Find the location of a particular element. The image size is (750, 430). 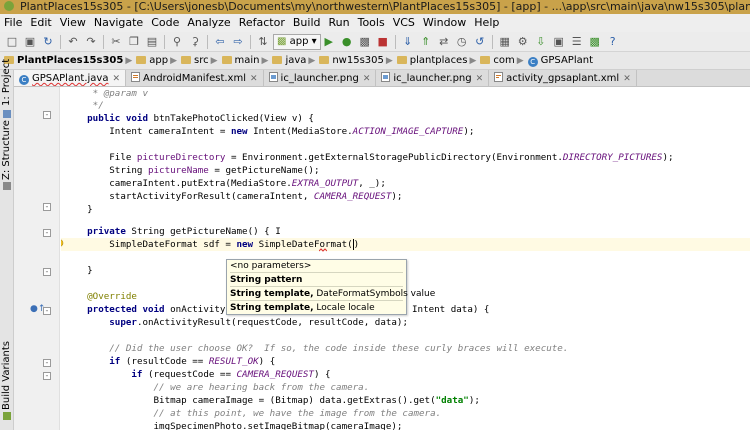

tab-gpsaplant-java: C GPSAPlant.java ✕ is located at coordinates (70, 78).